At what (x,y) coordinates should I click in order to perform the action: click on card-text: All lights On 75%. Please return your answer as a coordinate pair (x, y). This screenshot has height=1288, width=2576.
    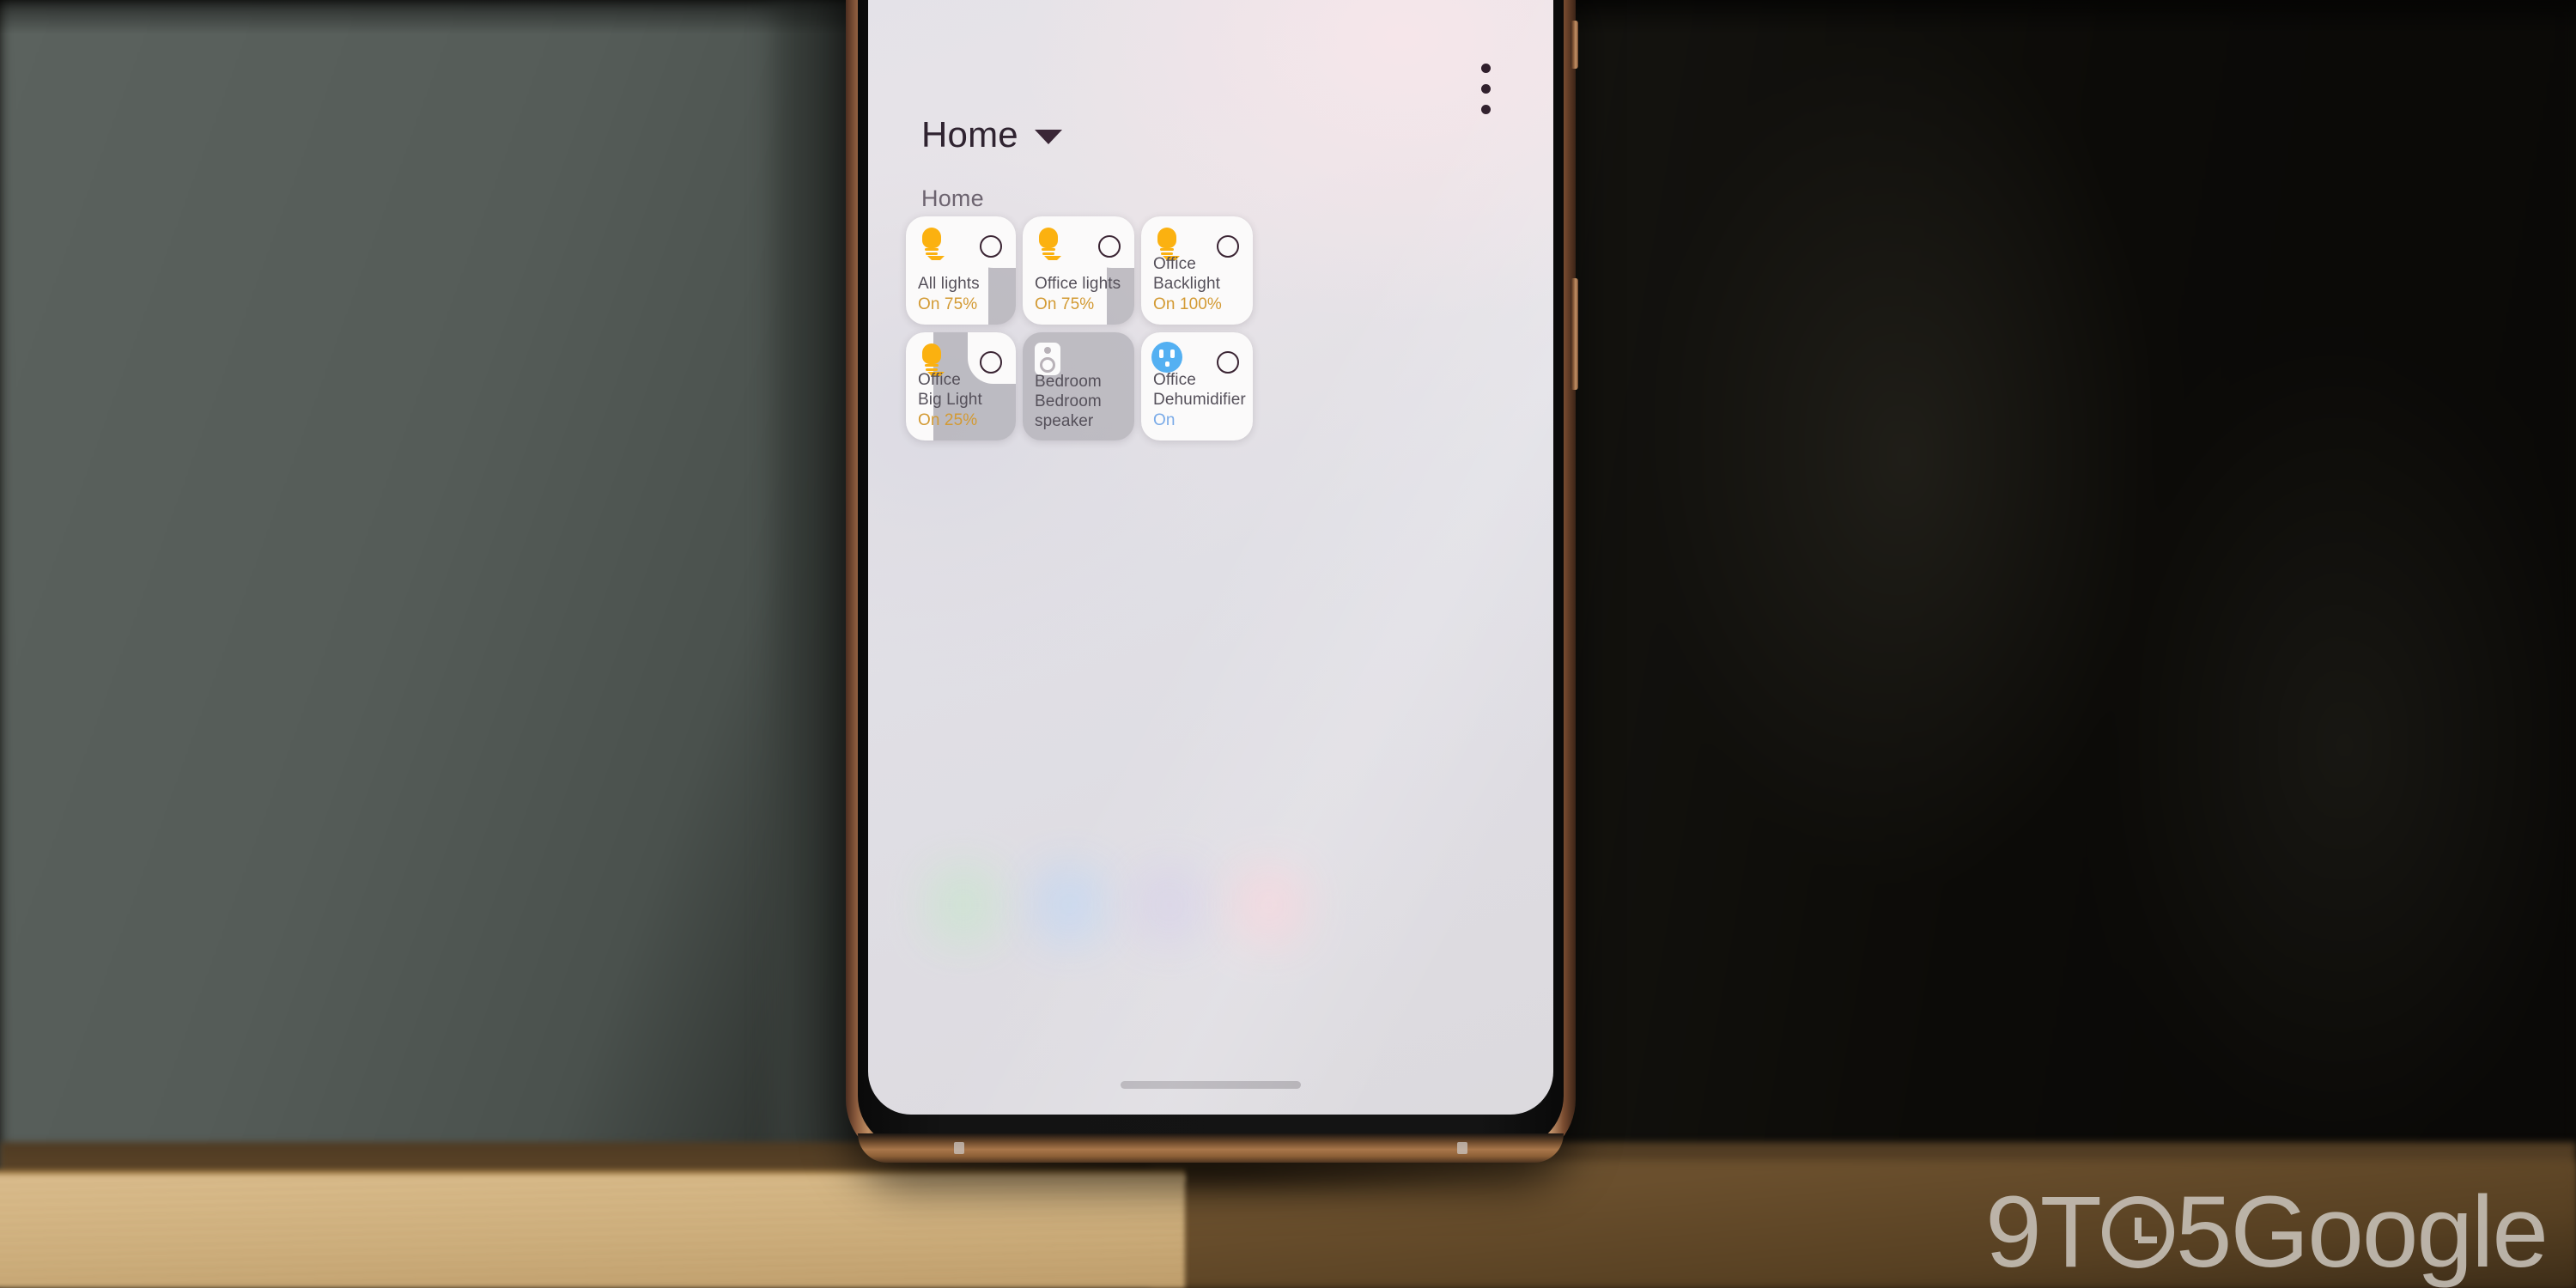
    Looking at the image, I should click on (962, 294).